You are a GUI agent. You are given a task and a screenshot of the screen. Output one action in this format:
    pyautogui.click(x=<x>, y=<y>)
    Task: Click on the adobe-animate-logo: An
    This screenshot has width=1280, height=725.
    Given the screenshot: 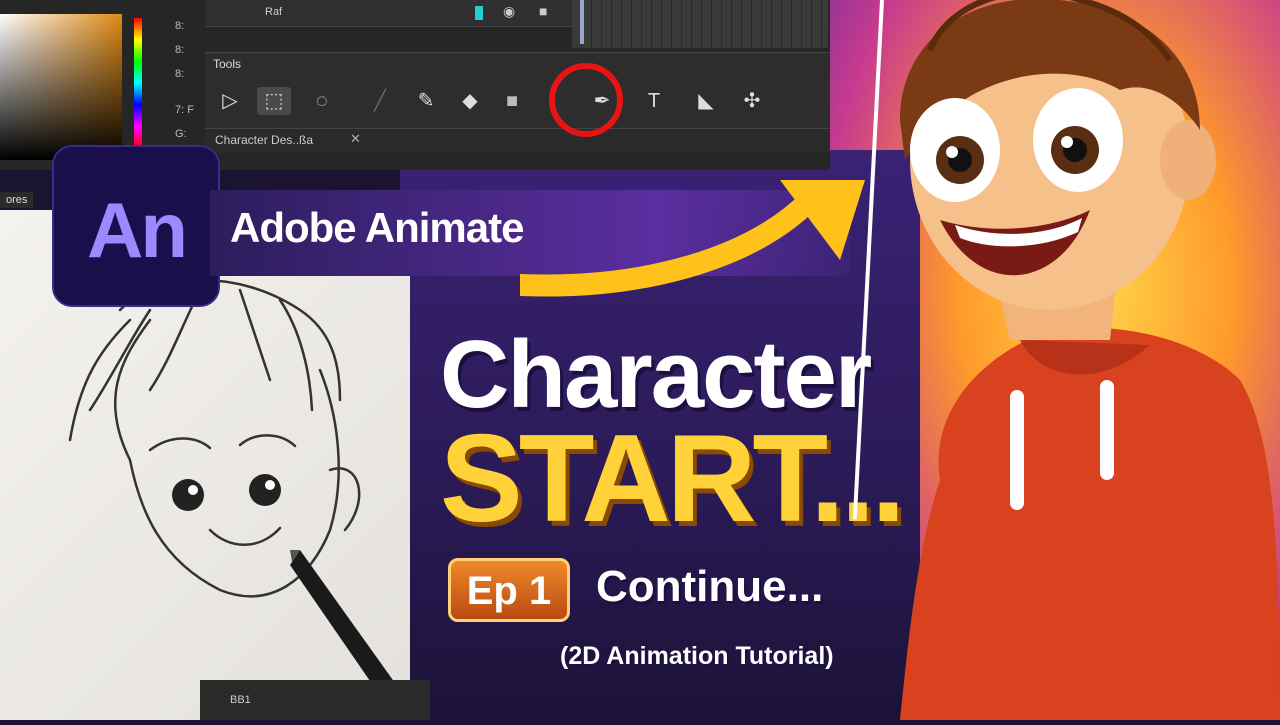 What is the action you would take?
    pyautogui.click(x=136, y=226)
    